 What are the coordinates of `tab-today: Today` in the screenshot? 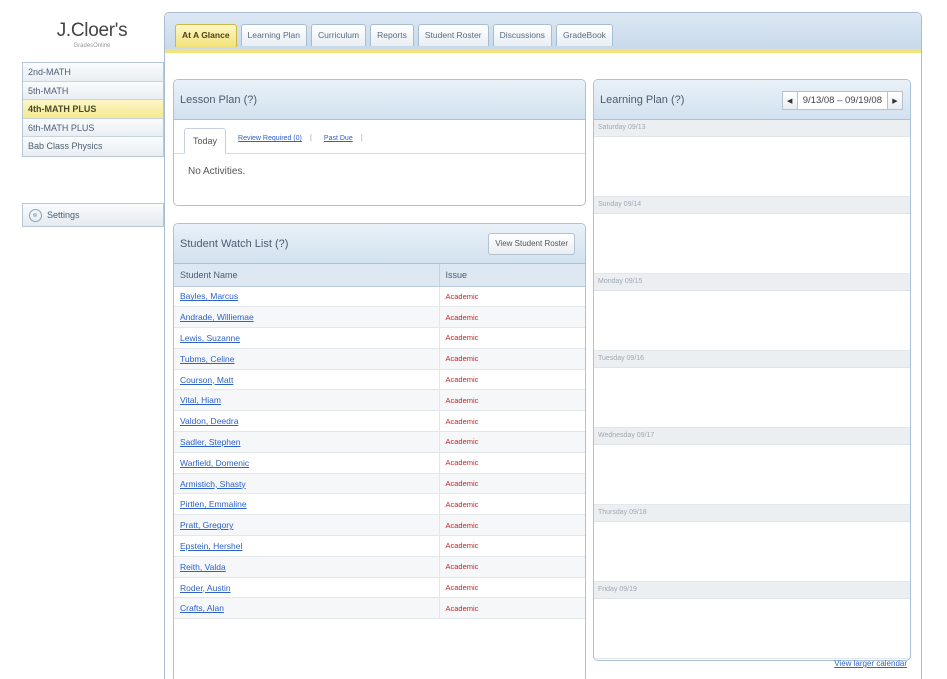 It's located at (205, 141).